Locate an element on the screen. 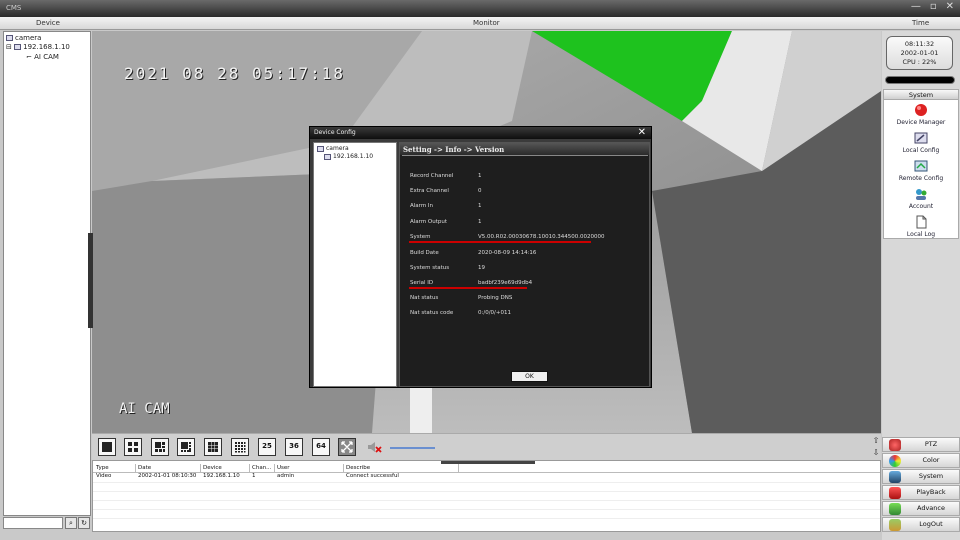 The height and width of the screenshot is (540, 960). clock-date: 2002-01-01 is located at coordinates (919, 53).